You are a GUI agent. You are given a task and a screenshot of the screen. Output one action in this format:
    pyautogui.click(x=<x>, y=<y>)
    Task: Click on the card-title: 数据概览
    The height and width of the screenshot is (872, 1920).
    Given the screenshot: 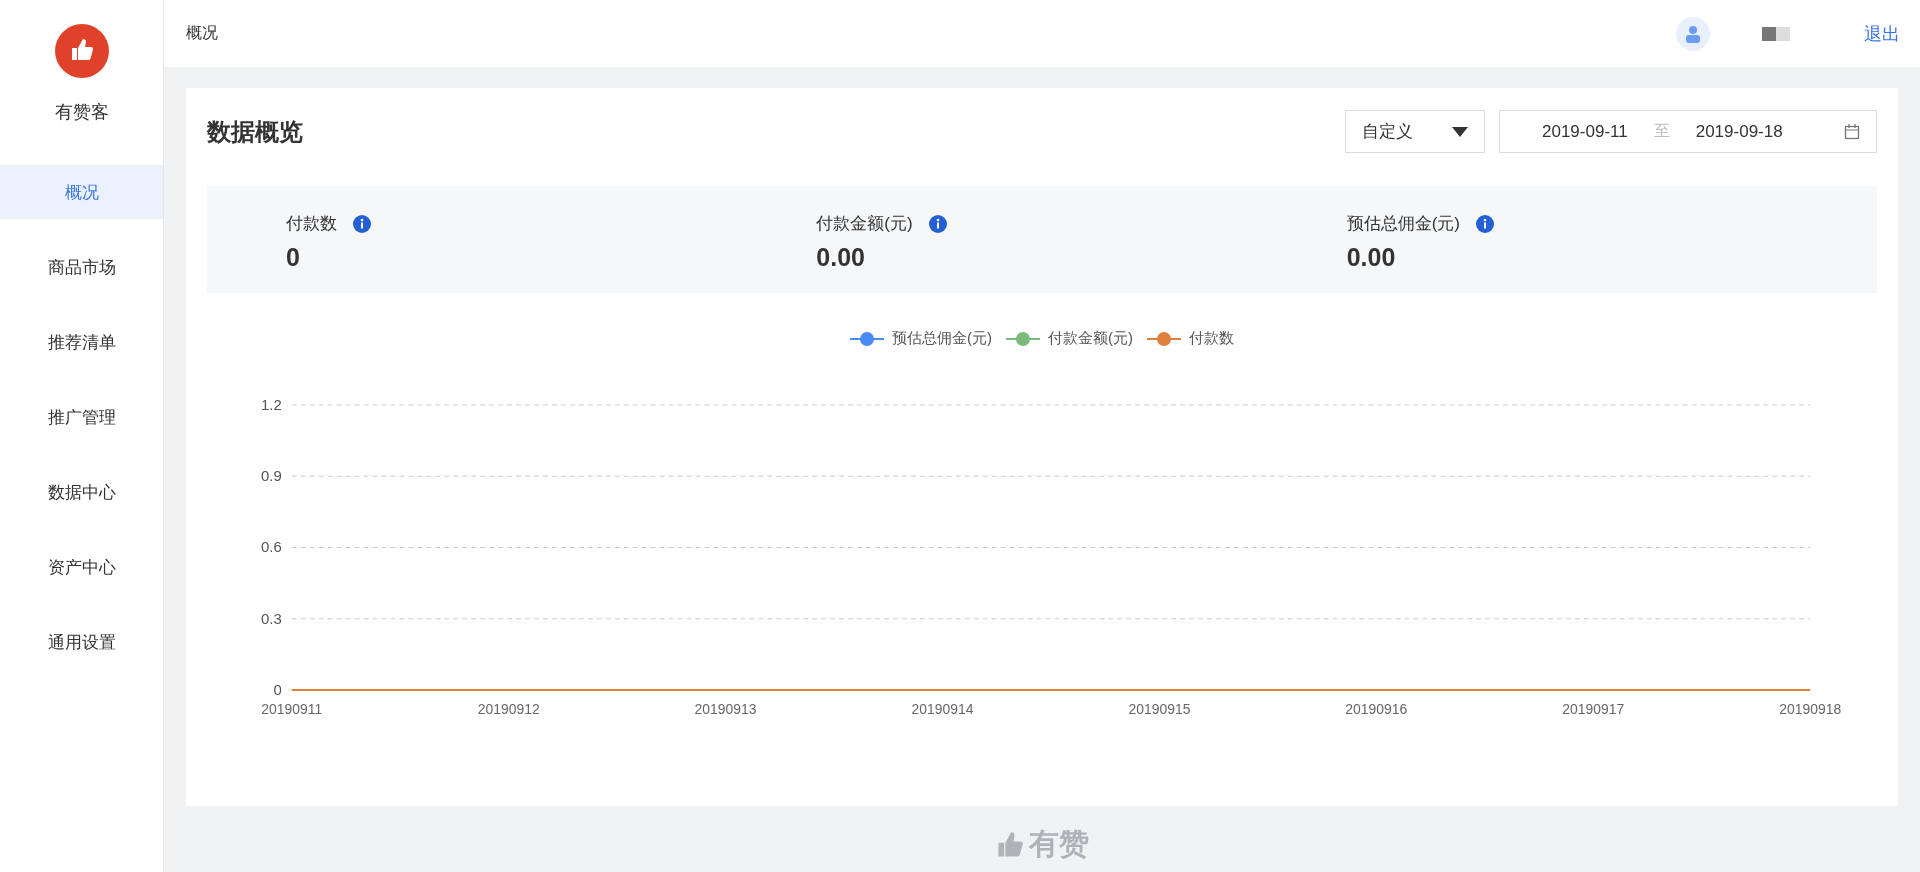 What is the action you would take?
    pyautogui.click(x=255, y=131)
    